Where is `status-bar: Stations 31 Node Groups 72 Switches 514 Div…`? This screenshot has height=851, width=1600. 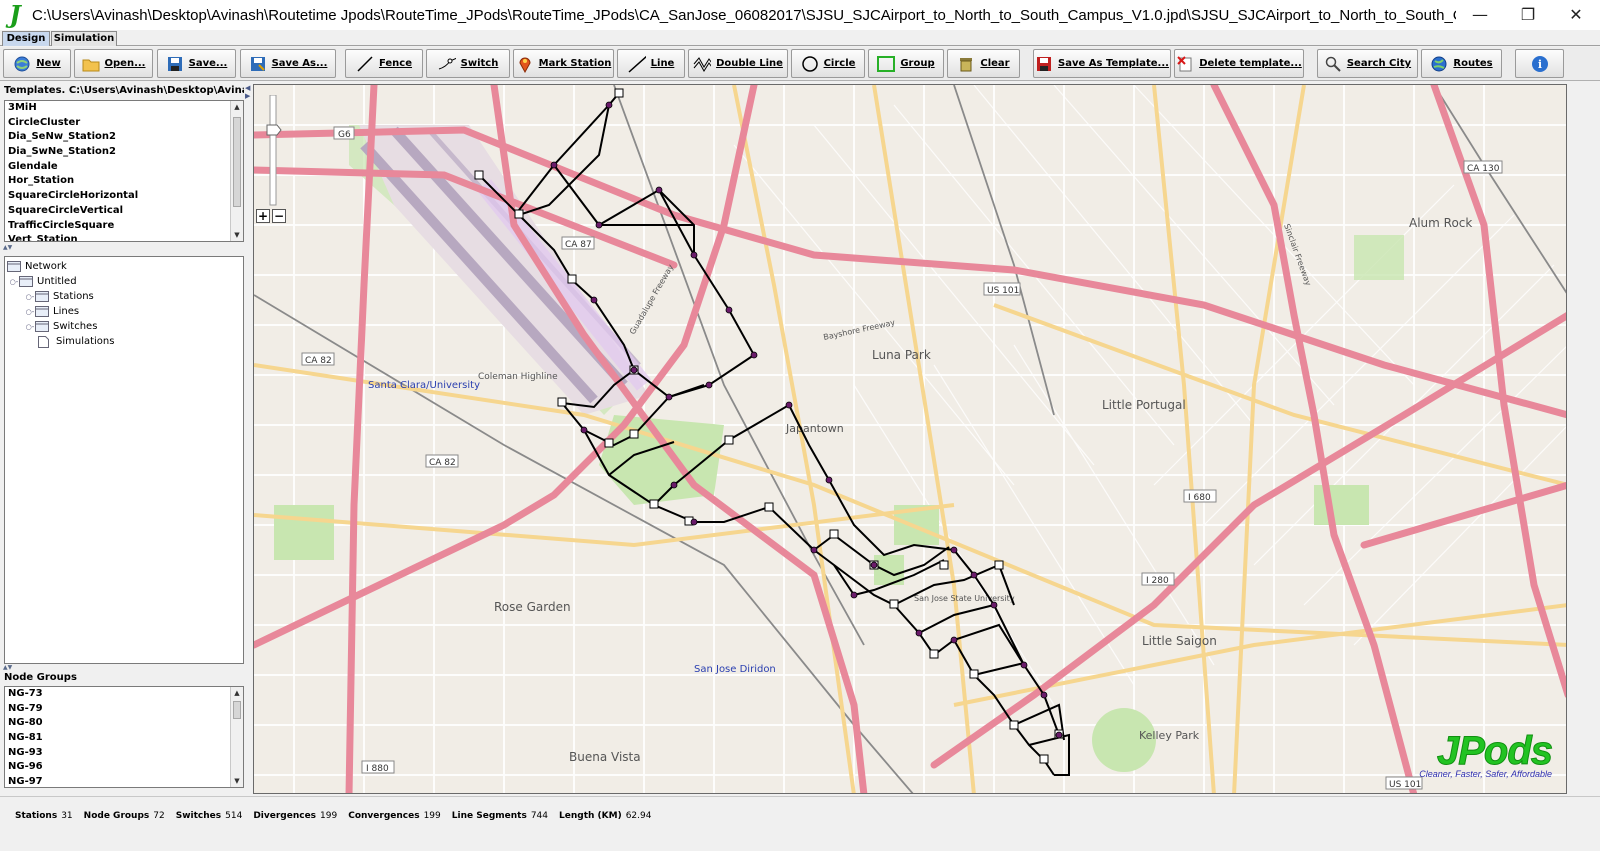
status-bar: Stations 31 Node Groups 72 Switches 514 Div… is located at coordinates (800, 815).